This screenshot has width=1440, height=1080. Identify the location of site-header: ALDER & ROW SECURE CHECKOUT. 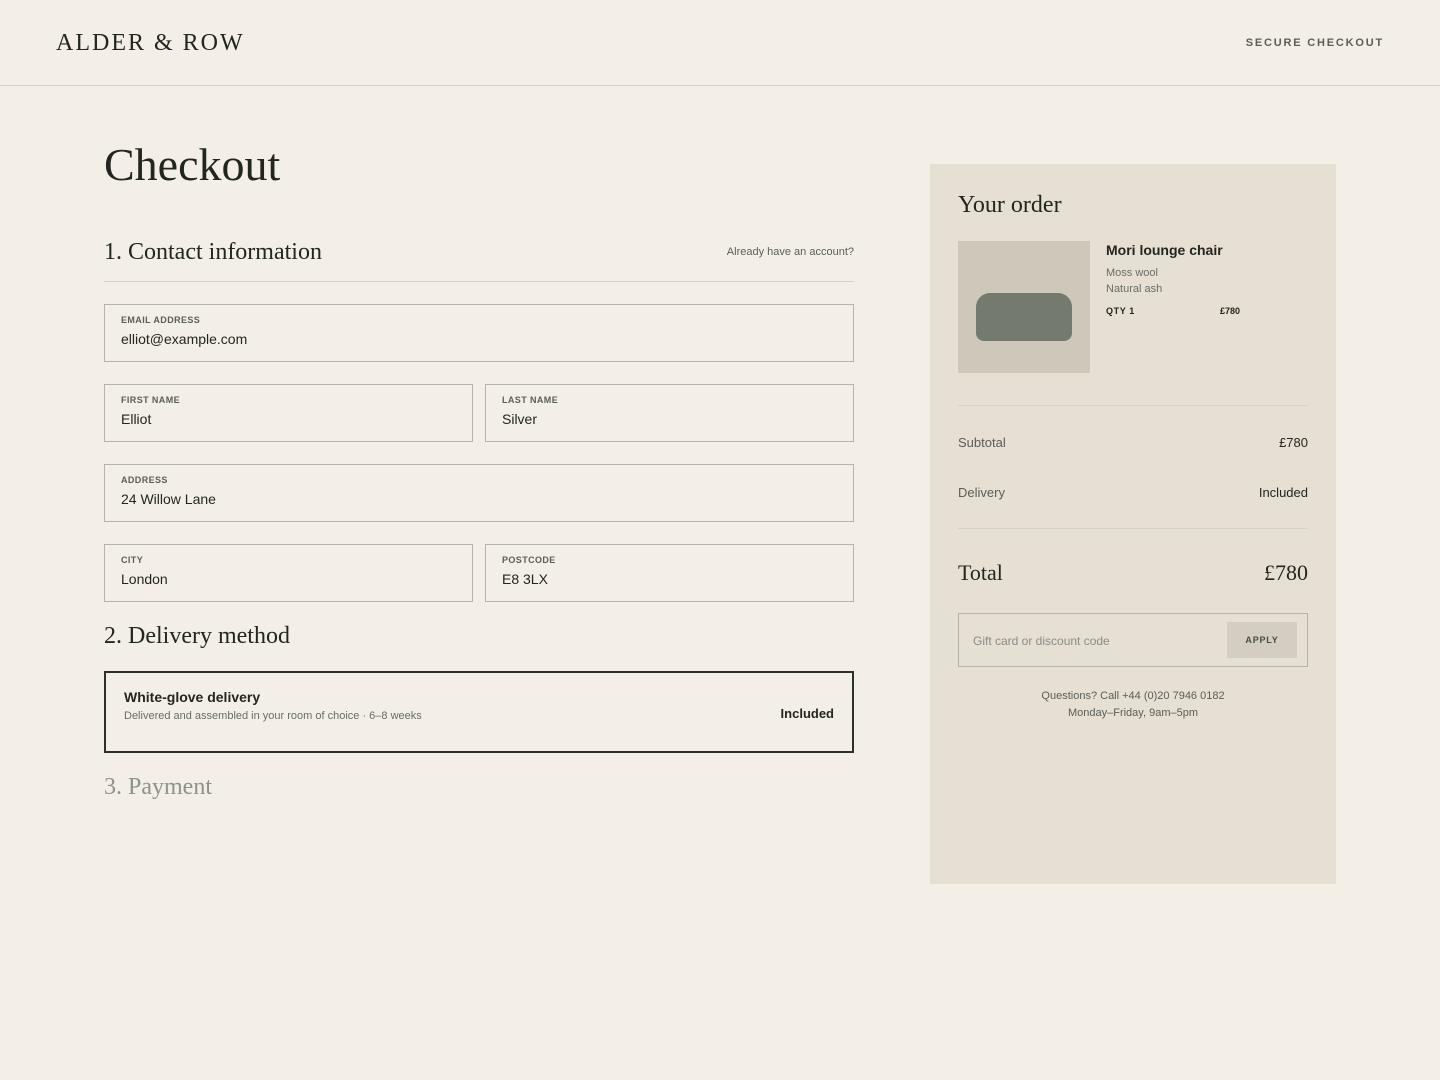
(720, 43).